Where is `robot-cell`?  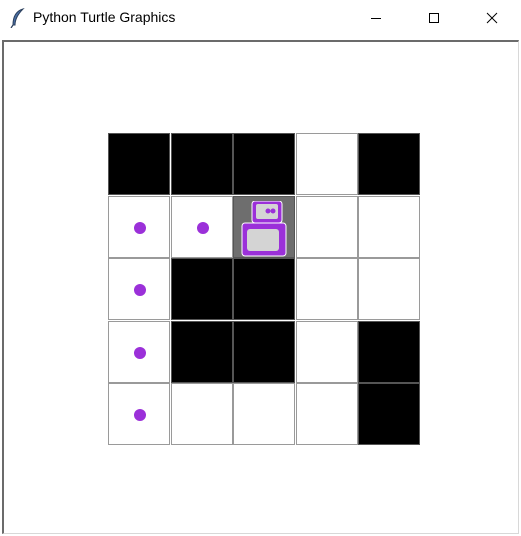 robot-cell is located at coordinates (264, 227).